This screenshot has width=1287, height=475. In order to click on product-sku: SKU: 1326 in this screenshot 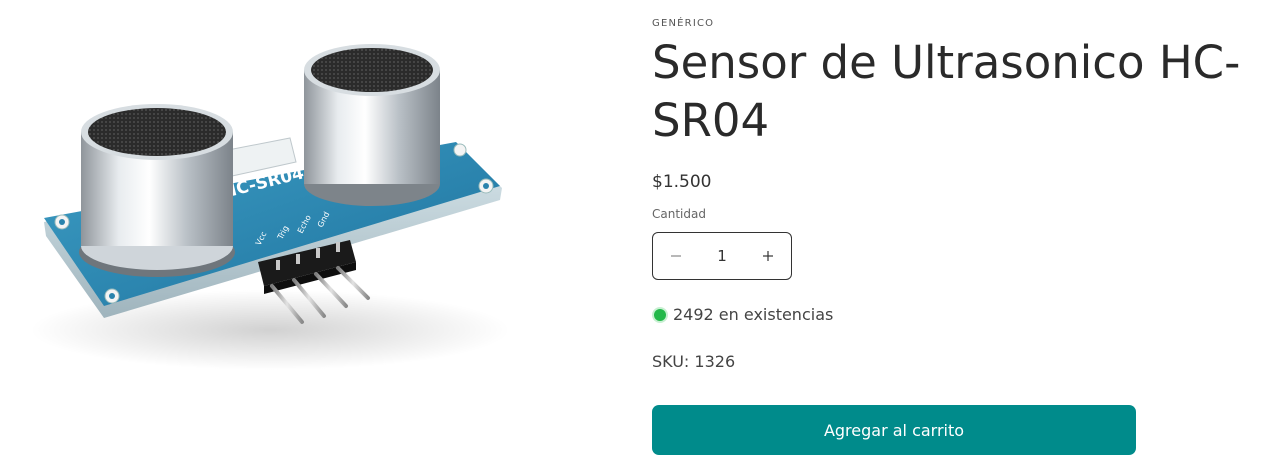, I will do `click(694, 361)`.